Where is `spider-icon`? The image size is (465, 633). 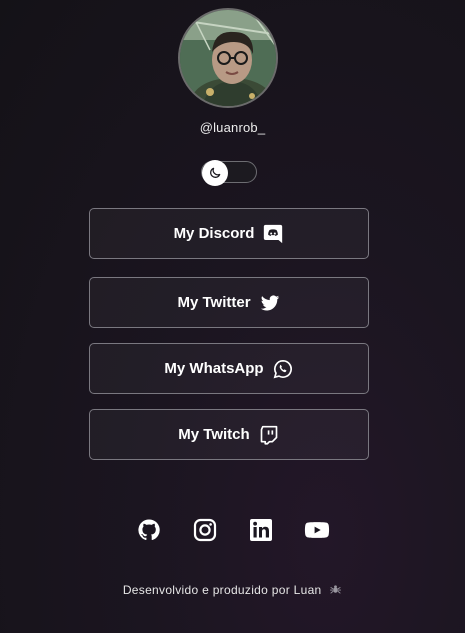
spider-icon is located at coordinates (335, 591).